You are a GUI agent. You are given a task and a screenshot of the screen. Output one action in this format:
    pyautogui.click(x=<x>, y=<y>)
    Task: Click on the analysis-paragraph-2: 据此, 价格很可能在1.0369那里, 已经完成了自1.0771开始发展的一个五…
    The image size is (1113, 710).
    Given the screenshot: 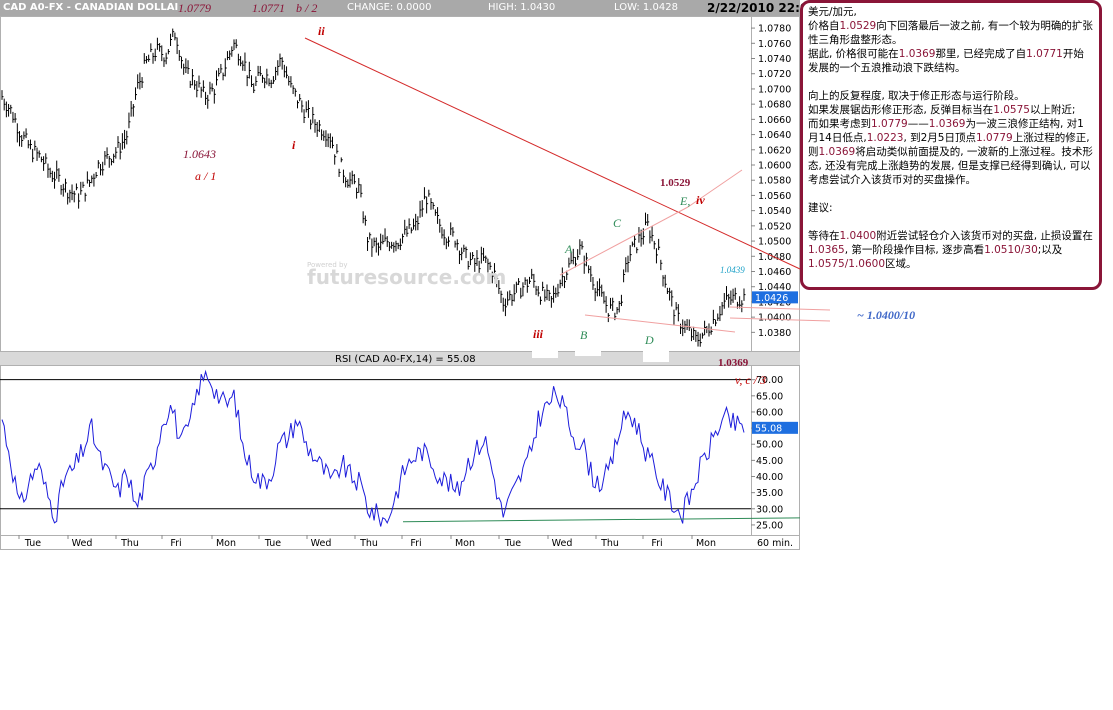 What is the action you would take?
    pyautogui.click(x=946, y=61)
    